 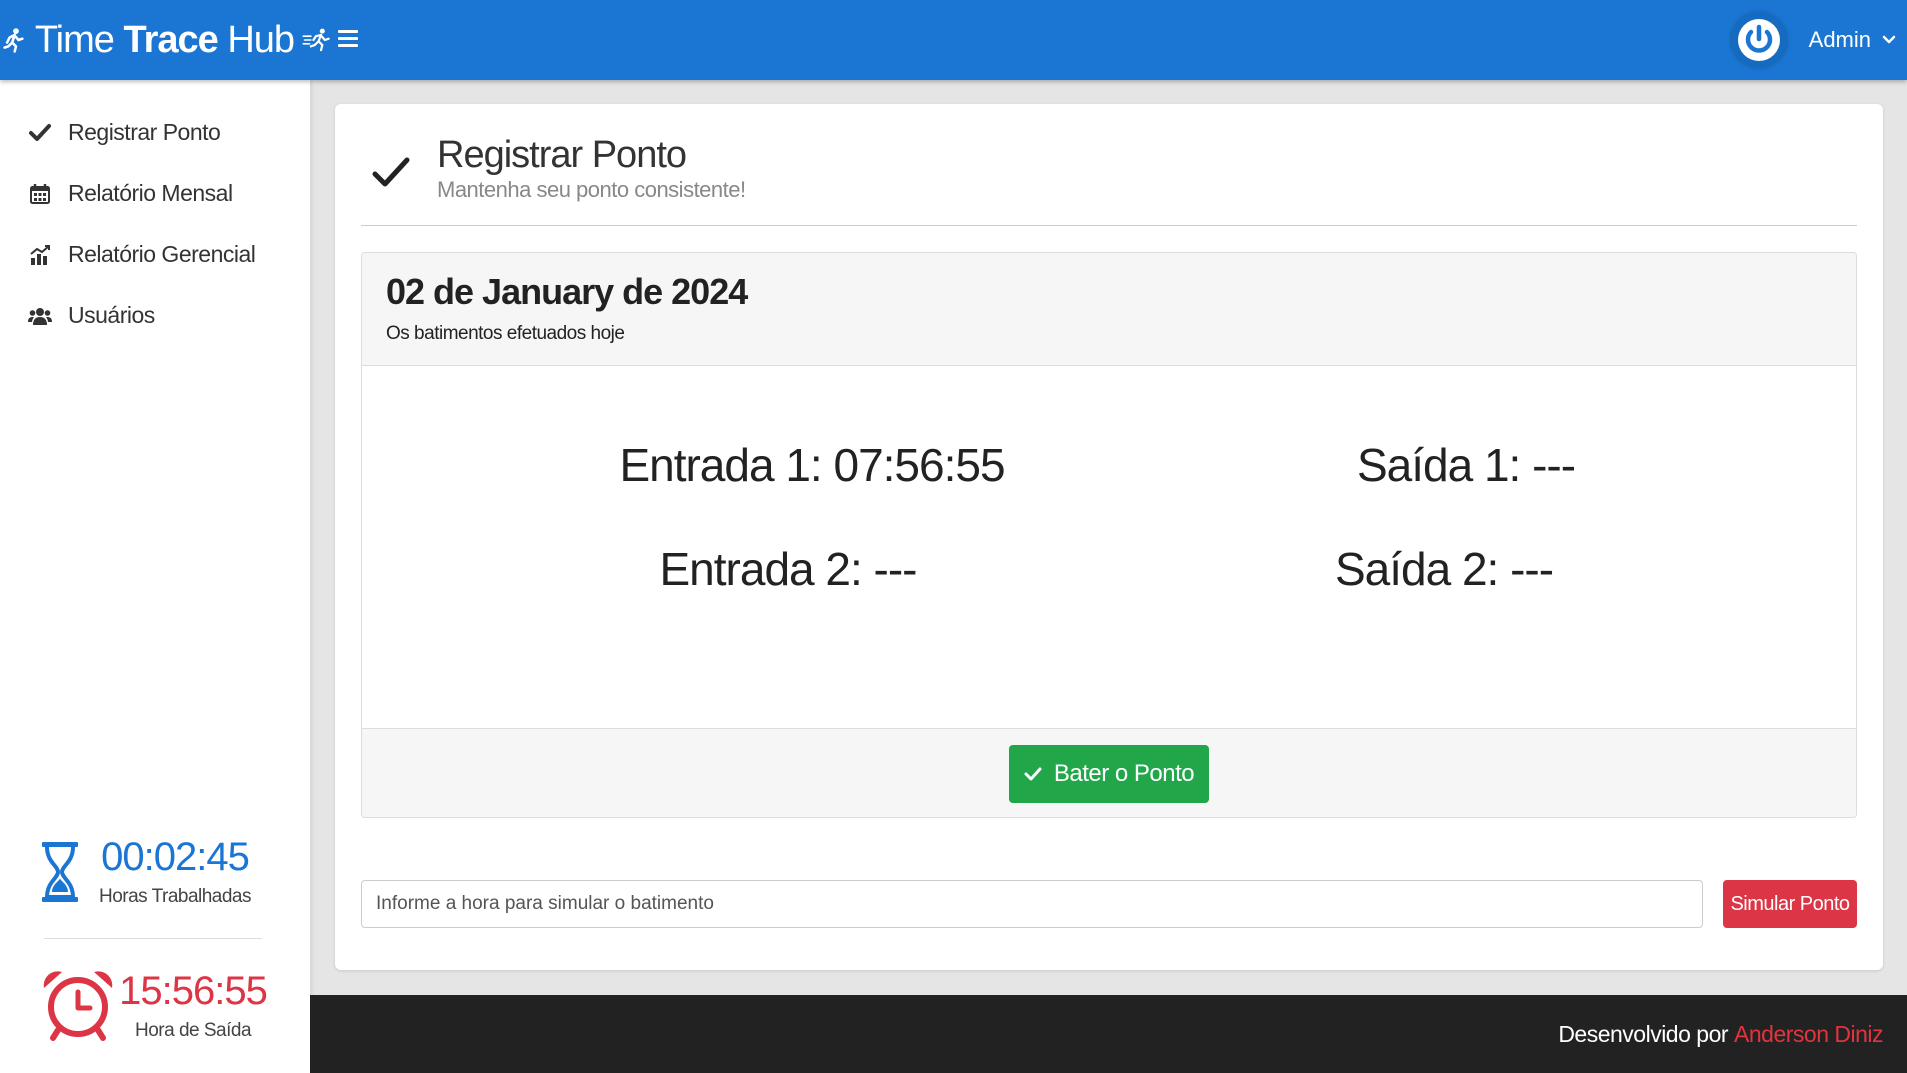 I want to click on hamburger-menu-icon, so click(x=348, y=40).